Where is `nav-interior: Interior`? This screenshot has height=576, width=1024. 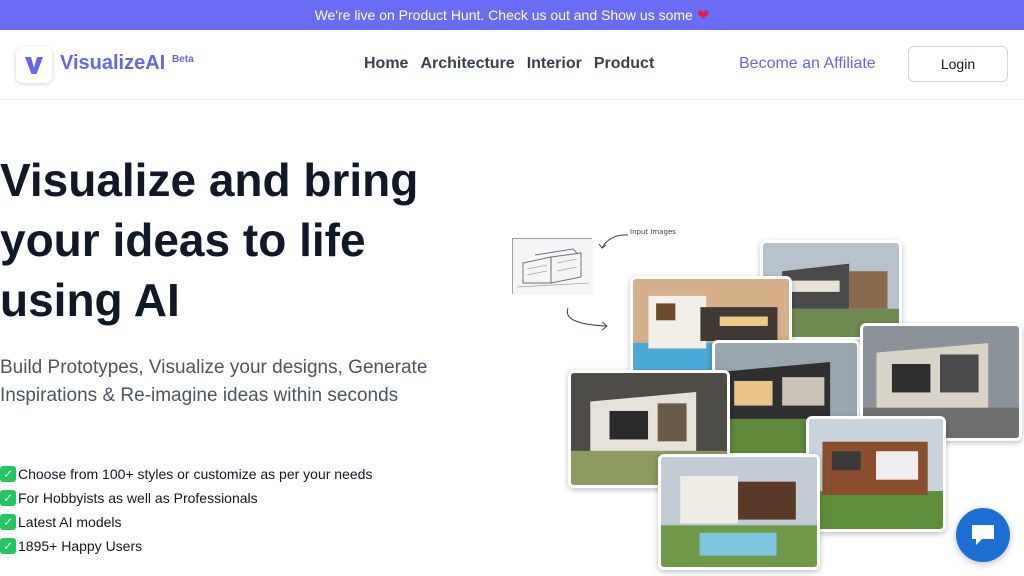
nav-interior: Interior is located at coordinates (554, 64).